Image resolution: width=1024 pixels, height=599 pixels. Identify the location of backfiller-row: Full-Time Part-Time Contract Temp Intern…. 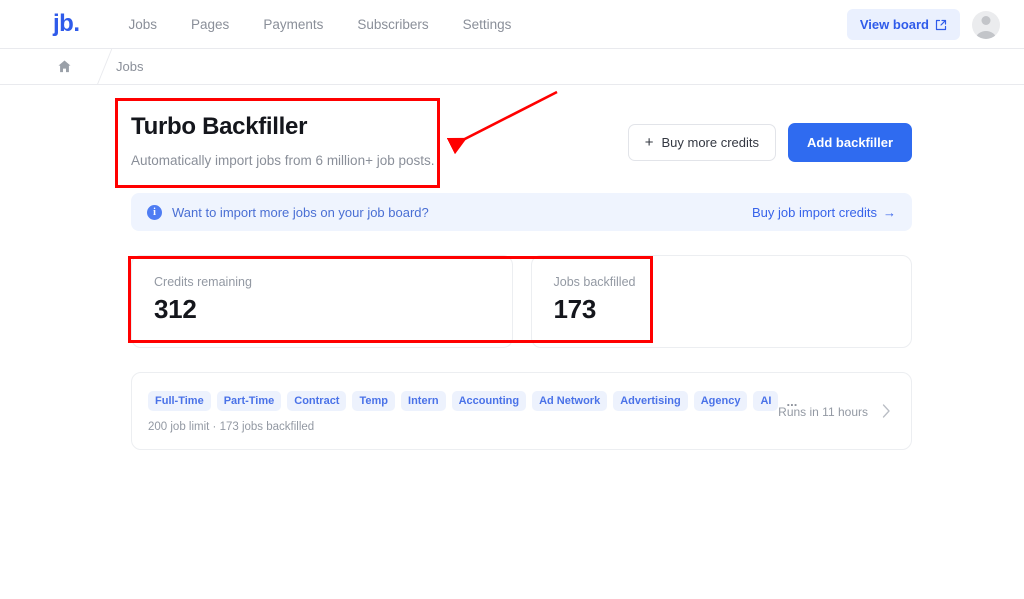
(521, 411).